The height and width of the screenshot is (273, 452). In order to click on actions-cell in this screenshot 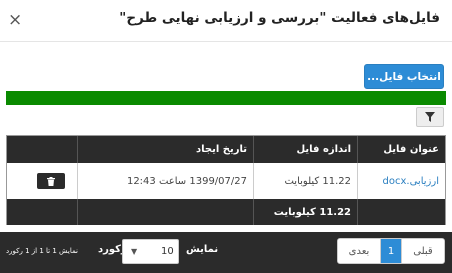, I will do `click(41, 181)`.